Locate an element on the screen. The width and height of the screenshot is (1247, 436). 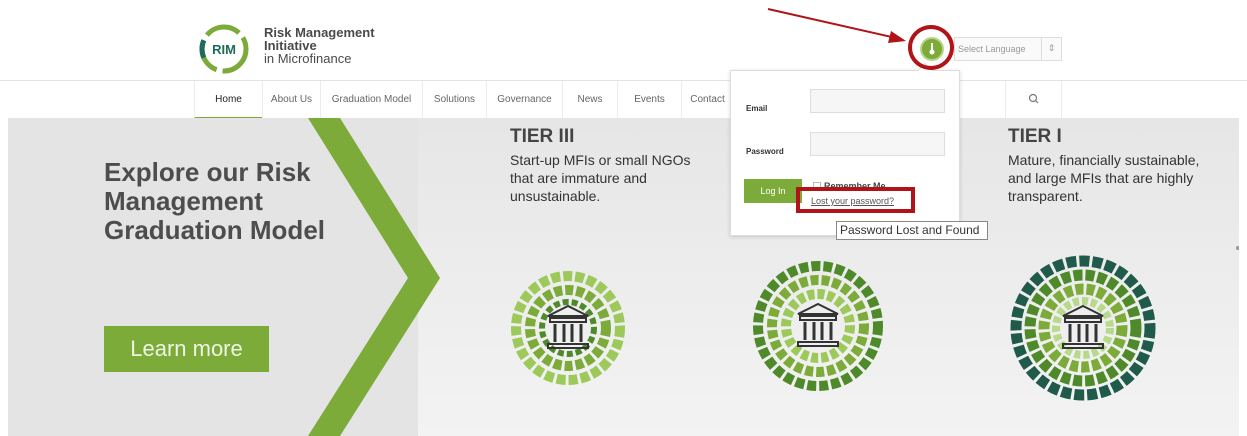
select-caret-icon: ⇕ is located at coordinates (1051, 49).